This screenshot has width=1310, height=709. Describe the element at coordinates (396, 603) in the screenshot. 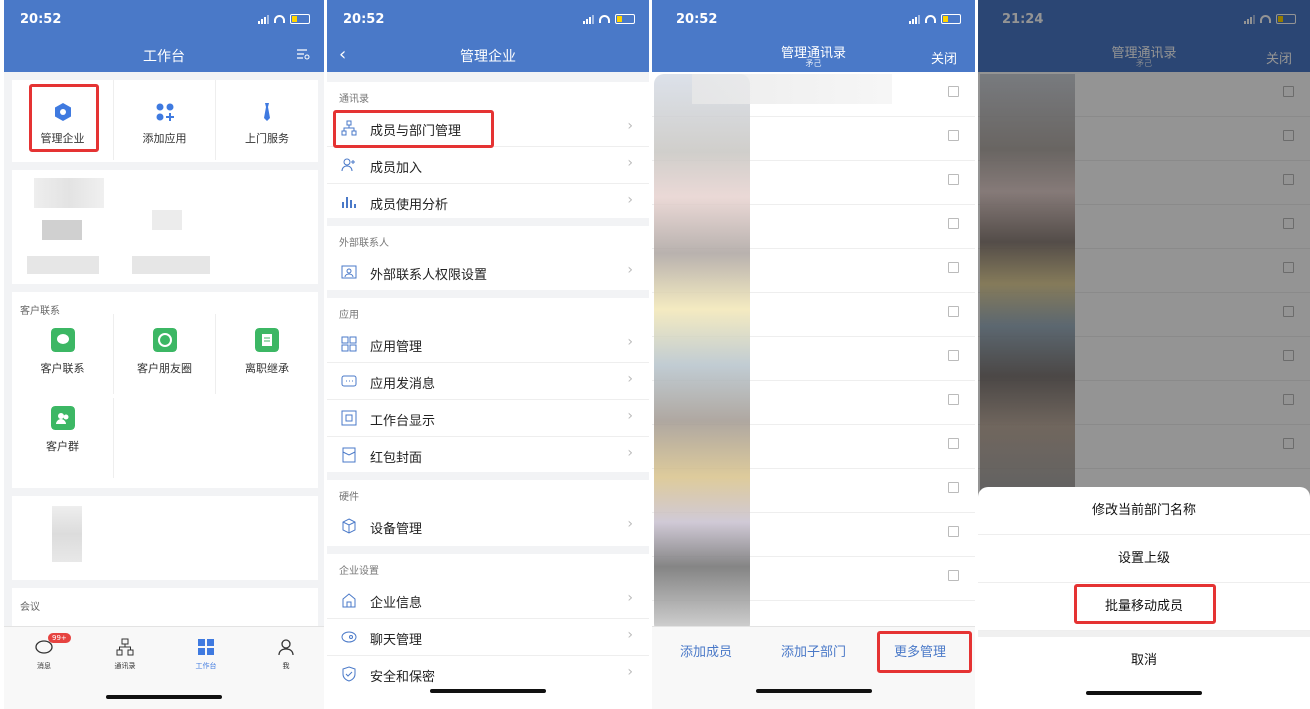

I see `menu-label: 企业信息` at that location.